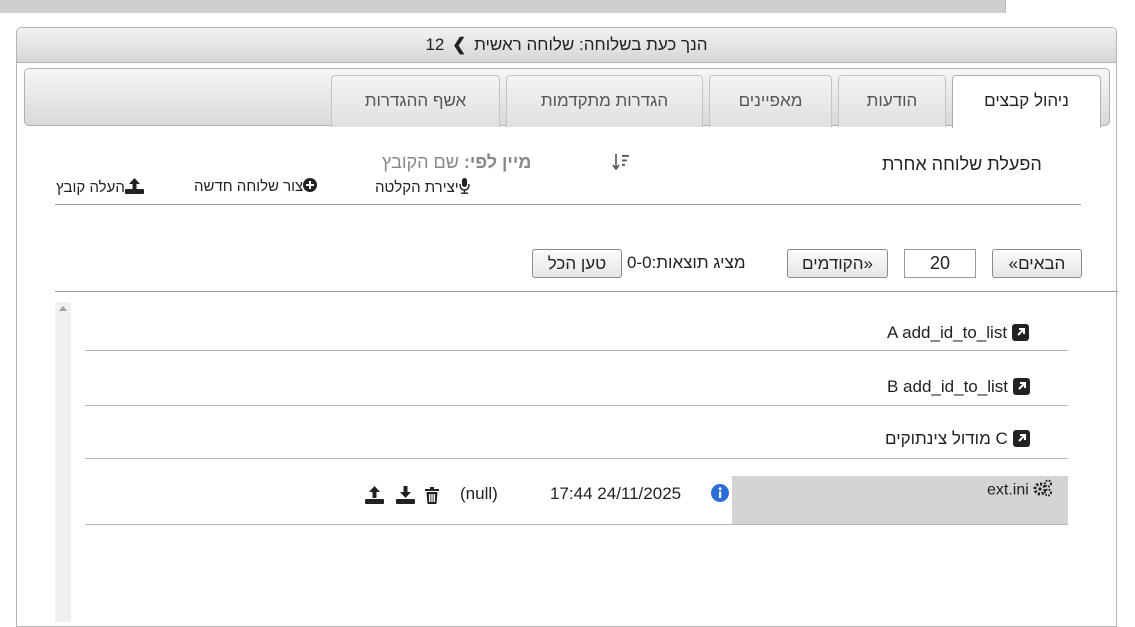 This screenshot has height=627, width=1135. I want to click on sort-label: מיין לפי, so click(500, 162).